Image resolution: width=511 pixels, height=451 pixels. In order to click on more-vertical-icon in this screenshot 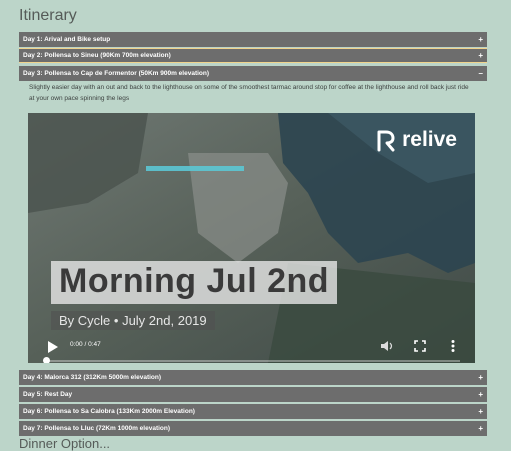, I will do `click(453, 346)`.